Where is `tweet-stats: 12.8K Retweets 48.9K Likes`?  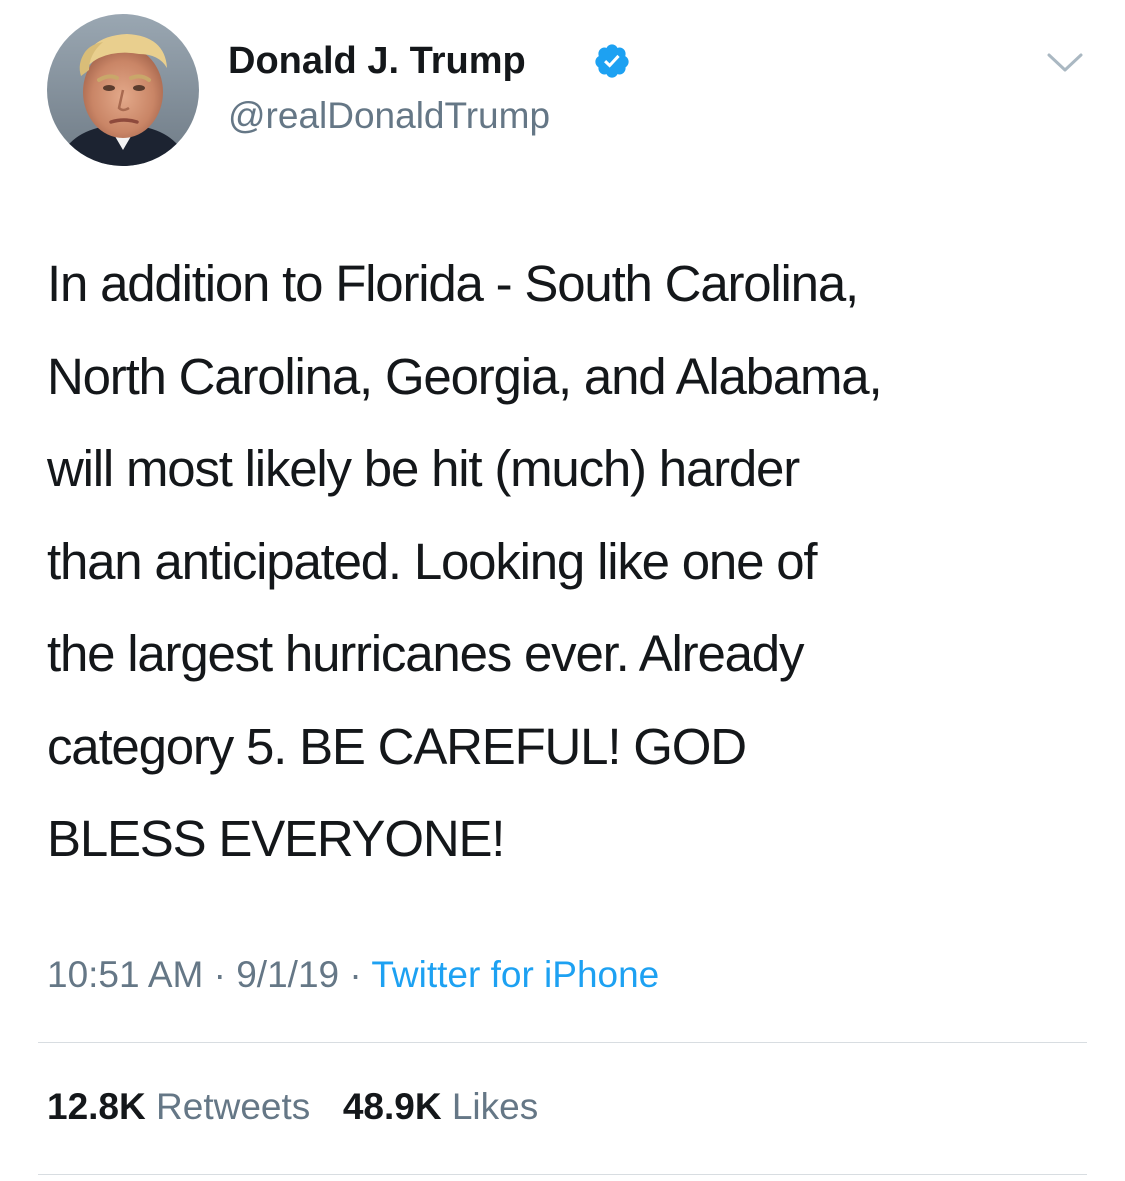 tweet-stats: 12.8K Retweets 48.9K Likes is located at coordinates (292, 1107).